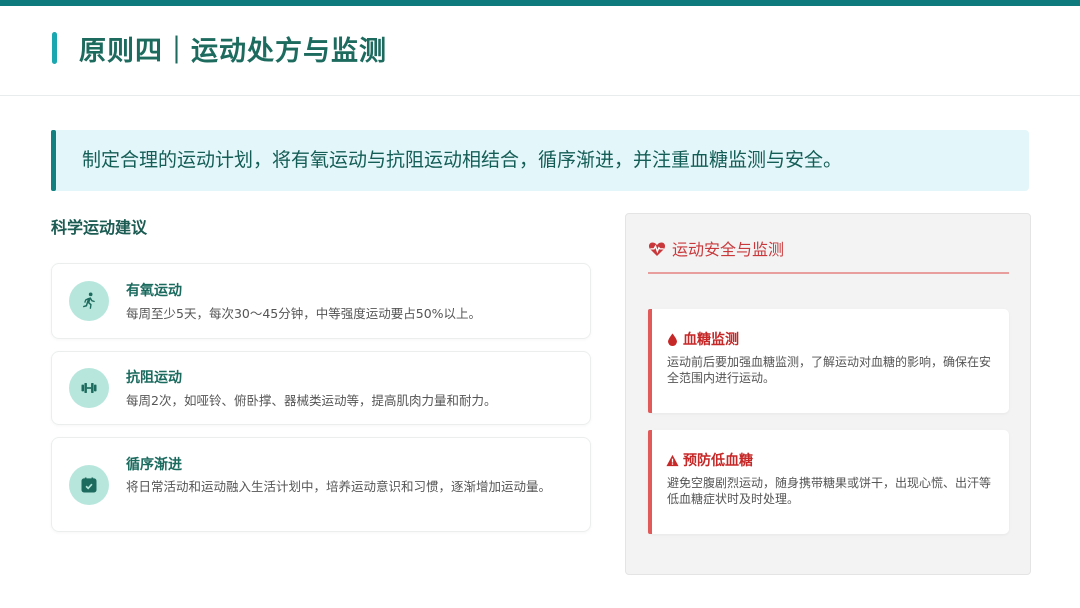 The height and width of the screenshot is (608, 1080). I want to click on card-description: 将日常活动和运动融入生活计划中，培养运动意识和习惯，逐渐增加运动量。, so click(339, 486).